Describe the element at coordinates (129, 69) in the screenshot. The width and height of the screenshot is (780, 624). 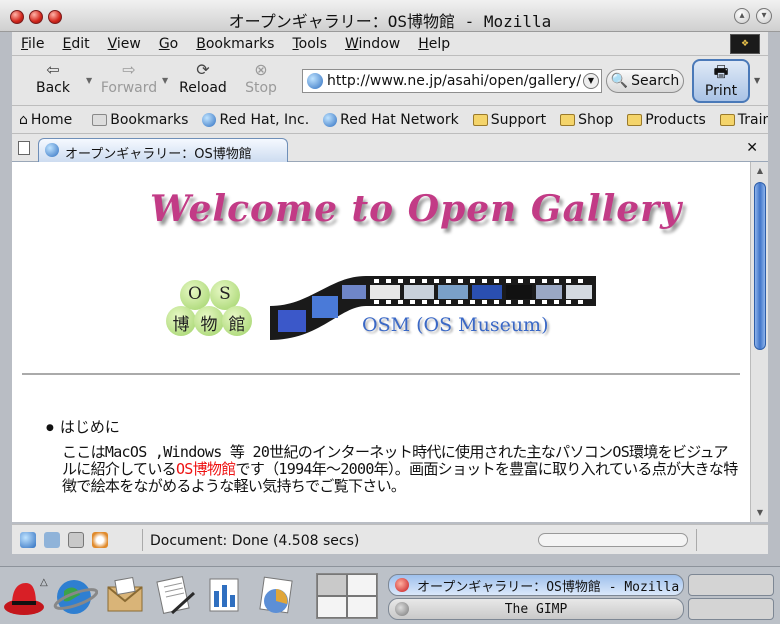
I see `forward-arrow-icon: ⇨` at that location.